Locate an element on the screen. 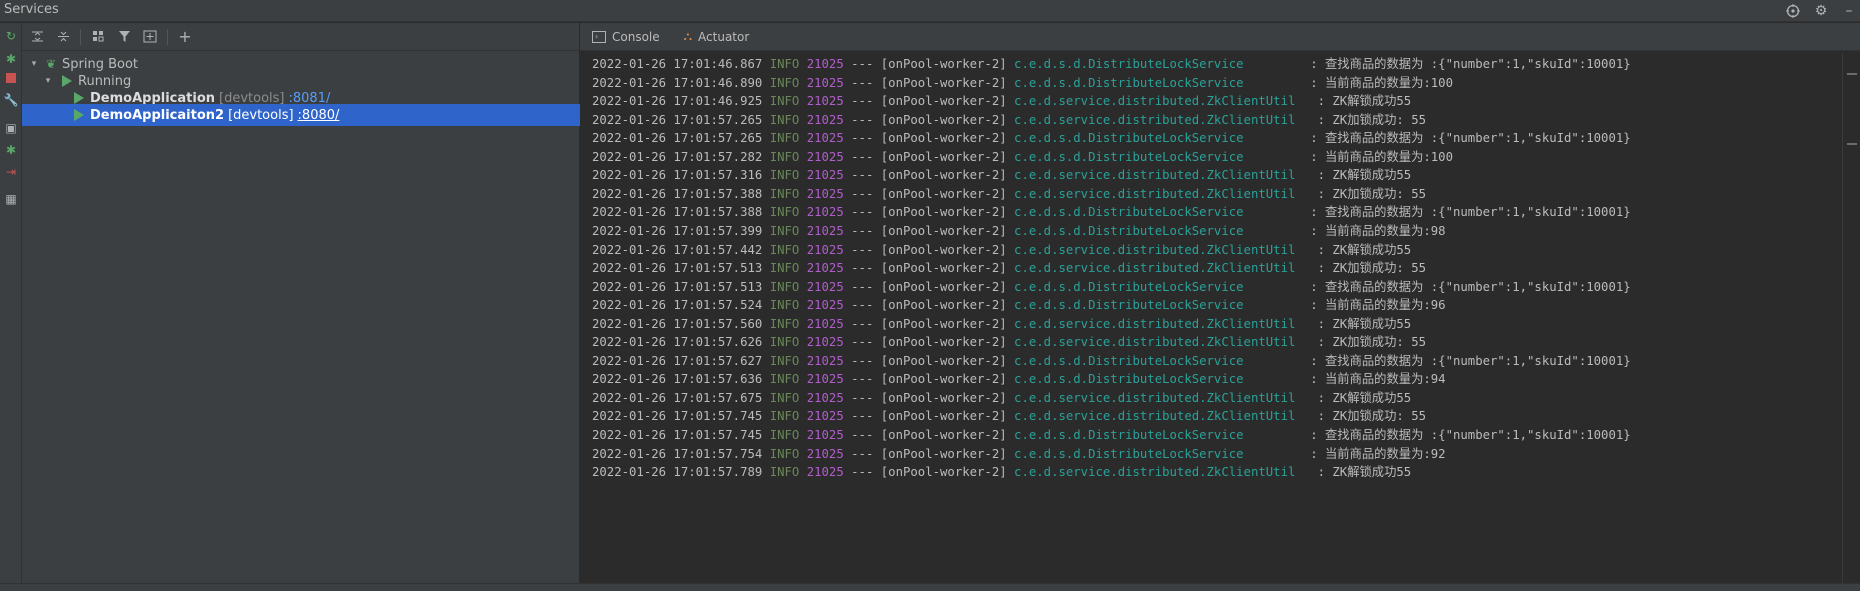 This screenshot has height=591, width=1860. app-name: DemoApplicaiton2 is located at coordinates (157, 115).